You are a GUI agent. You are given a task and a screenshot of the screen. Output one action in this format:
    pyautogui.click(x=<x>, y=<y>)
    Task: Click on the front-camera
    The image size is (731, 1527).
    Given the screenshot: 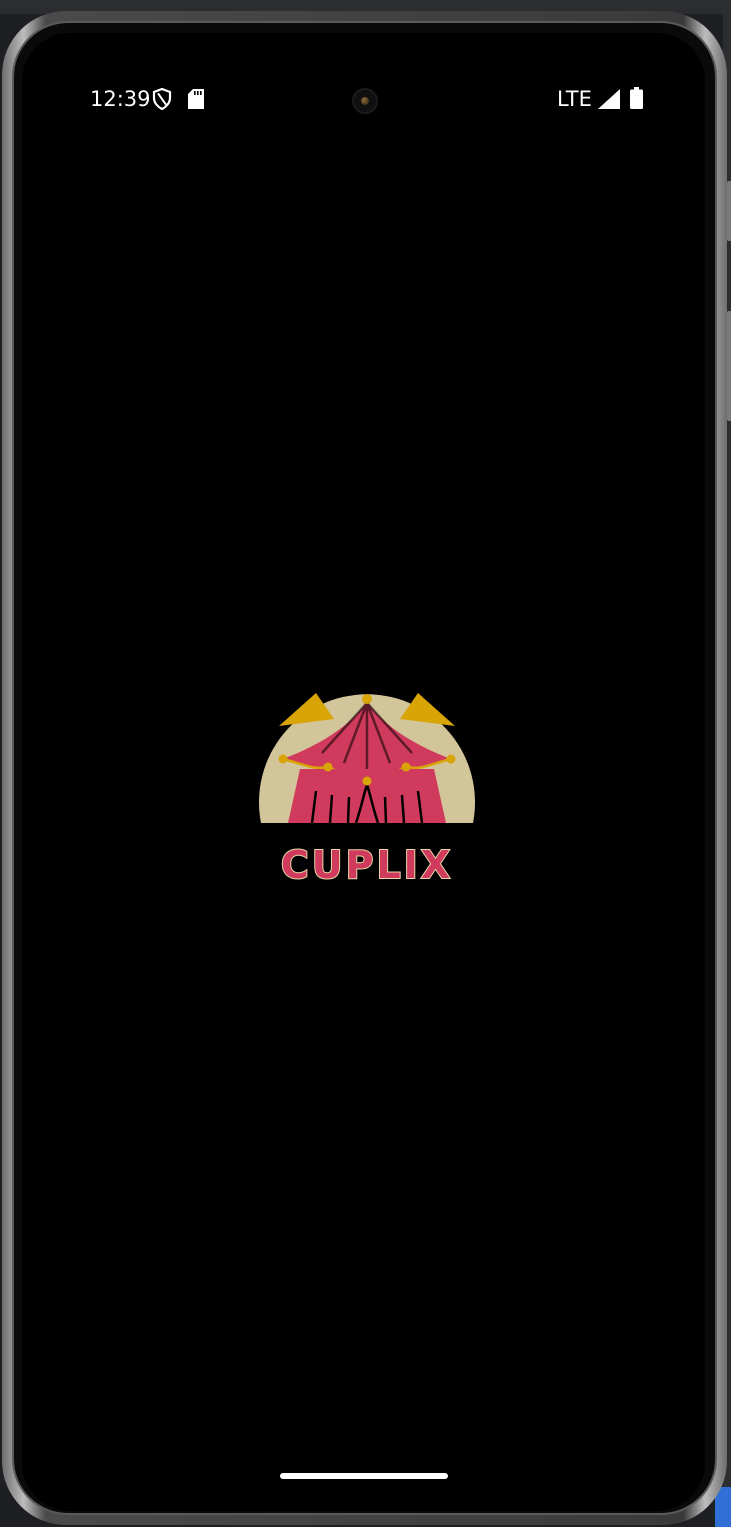 What is the action you would take?
    pyautogui.click(x=365, y=101)
    